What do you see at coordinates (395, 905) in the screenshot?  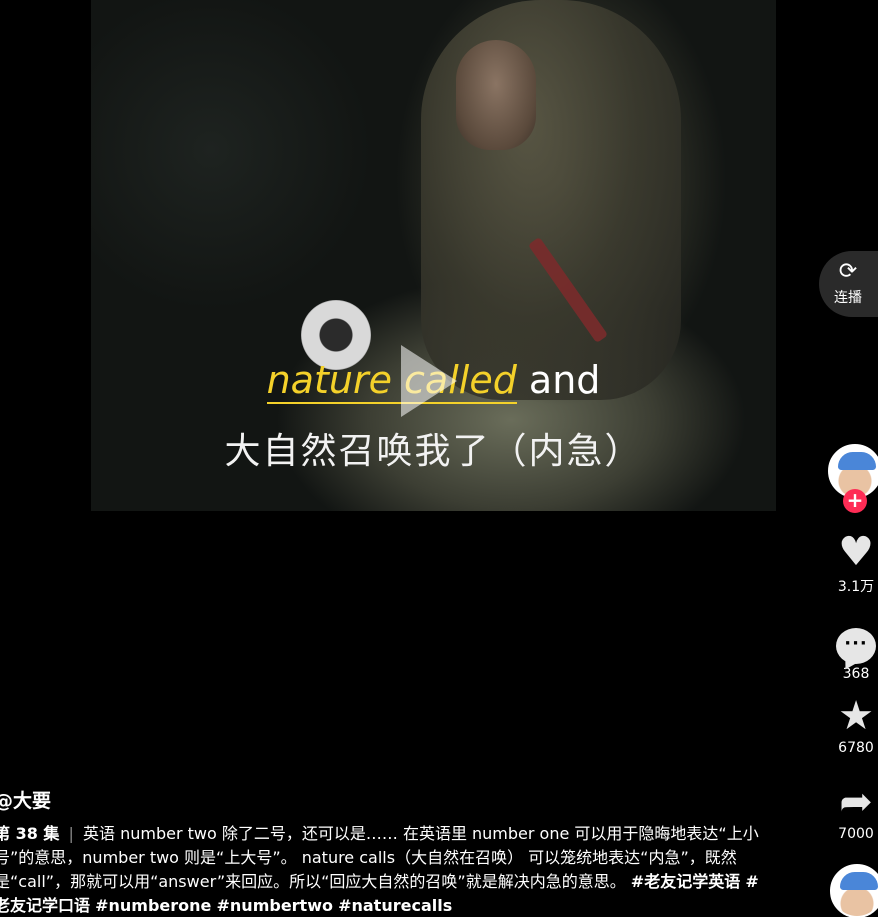 I see `hashtag-link: #naturecalls` at bounding box center [395, 905].